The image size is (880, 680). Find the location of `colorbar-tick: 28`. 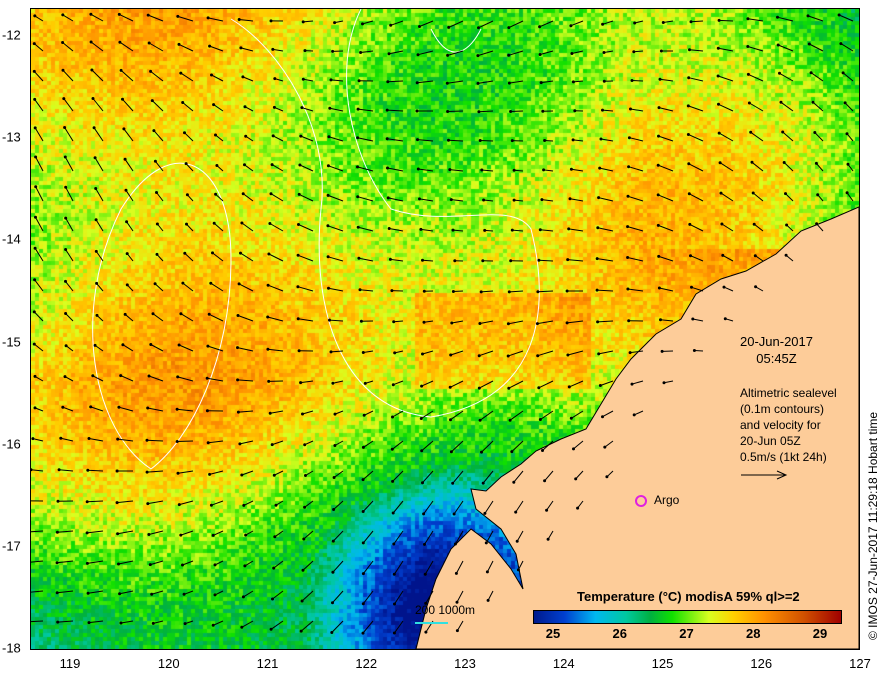

colorbar-tick: 28 is located at coordinates (753, 633).